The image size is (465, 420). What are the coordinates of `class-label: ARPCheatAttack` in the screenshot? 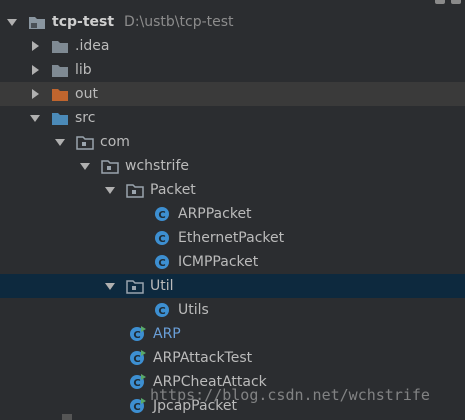 It's located at (210, 382).